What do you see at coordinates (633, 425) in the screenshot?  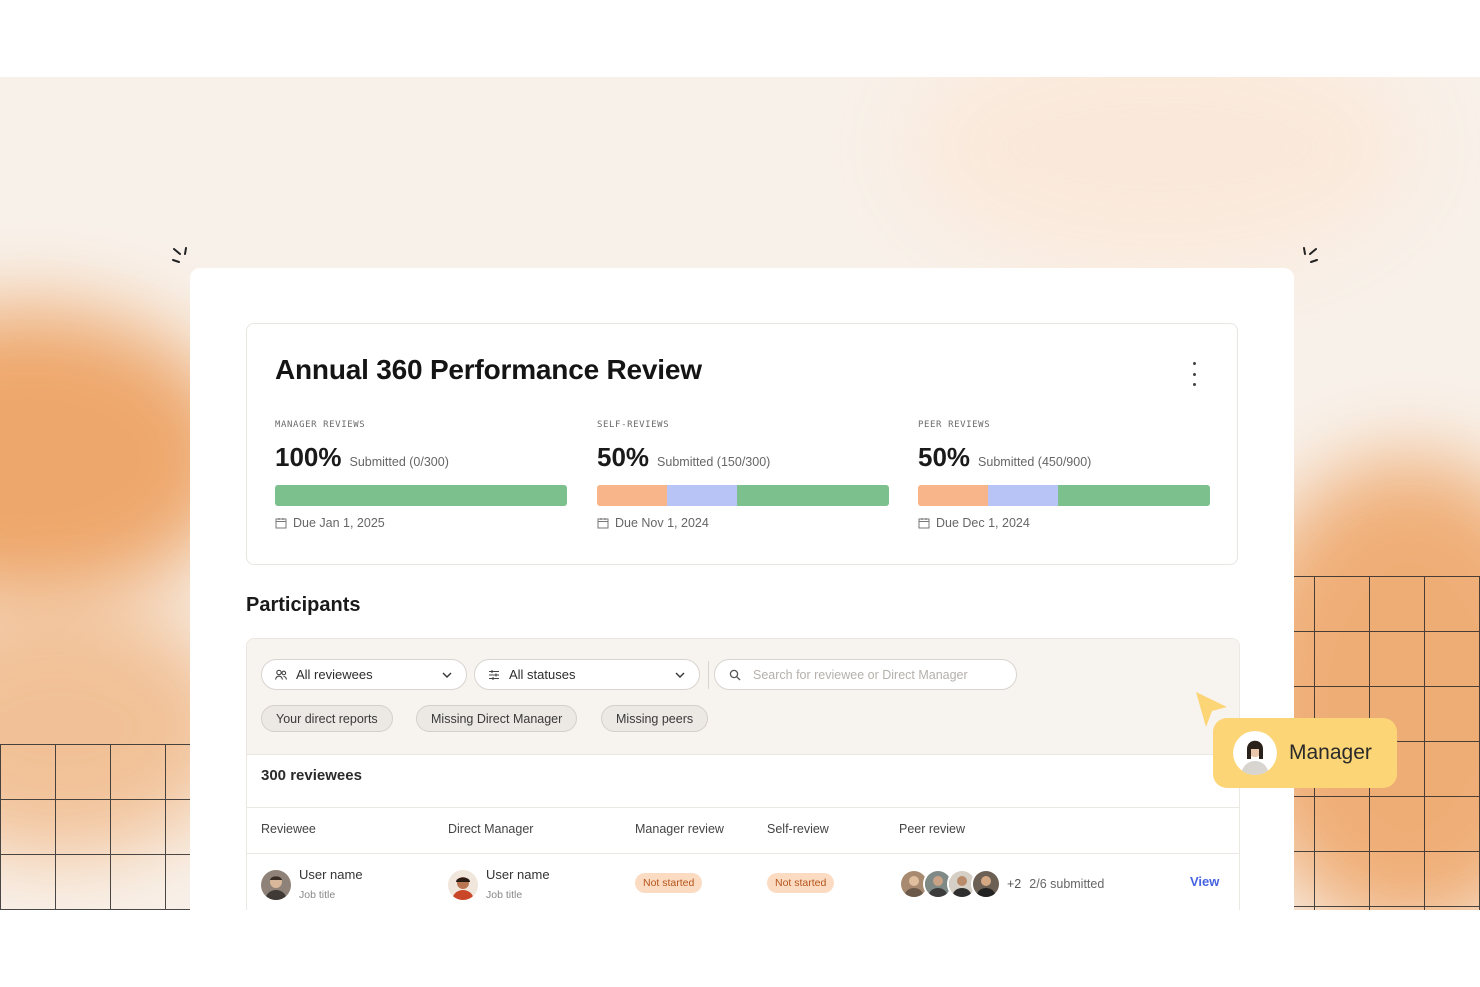 I see `metric-label: SELF-REVIEWS` at bounding box center [633, 425].